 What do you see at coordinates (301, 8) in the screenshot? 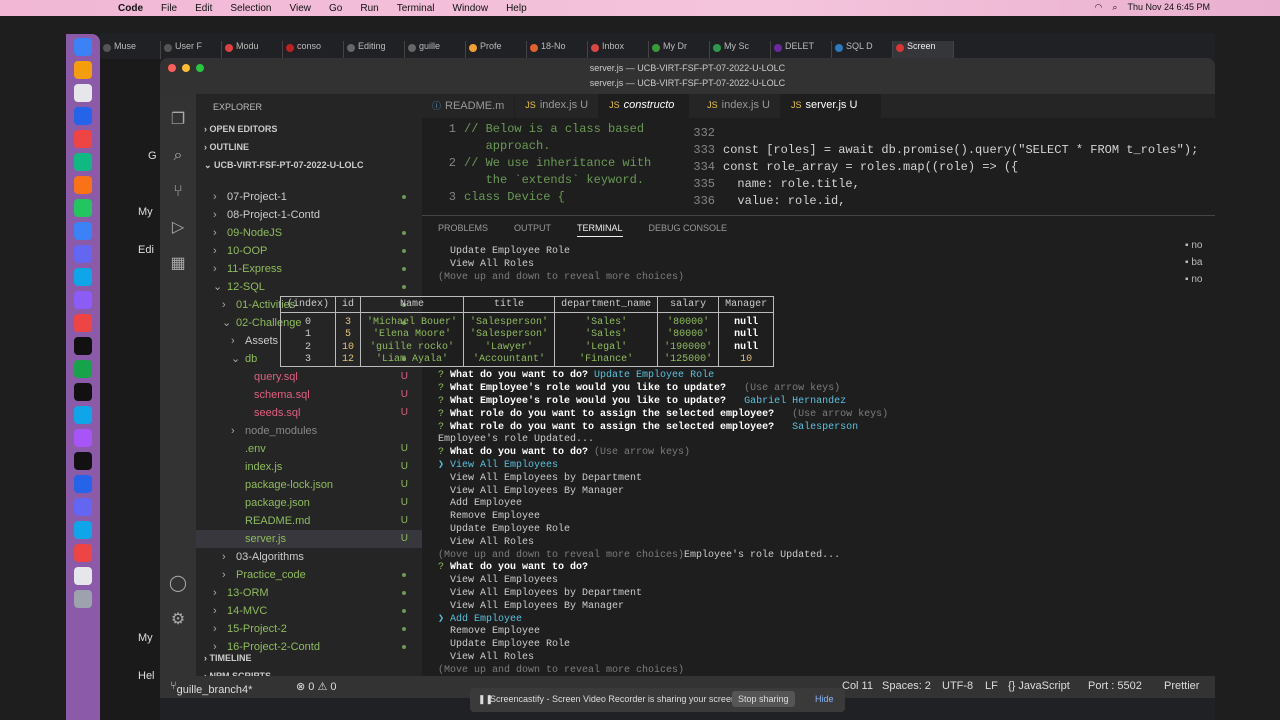
I see `menu-view: View` at bounding box center [301, 8].